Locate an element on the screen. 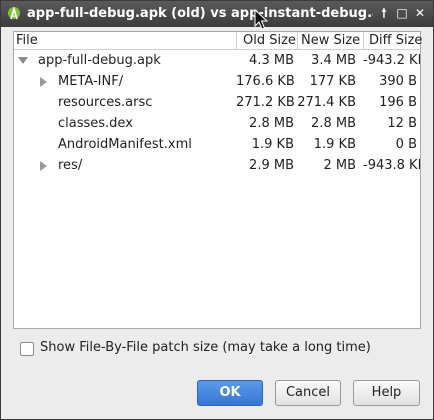 The width and height of the screenshot is (434, 420). new-size: 3.4 MB is located at coordinates (333, 60).